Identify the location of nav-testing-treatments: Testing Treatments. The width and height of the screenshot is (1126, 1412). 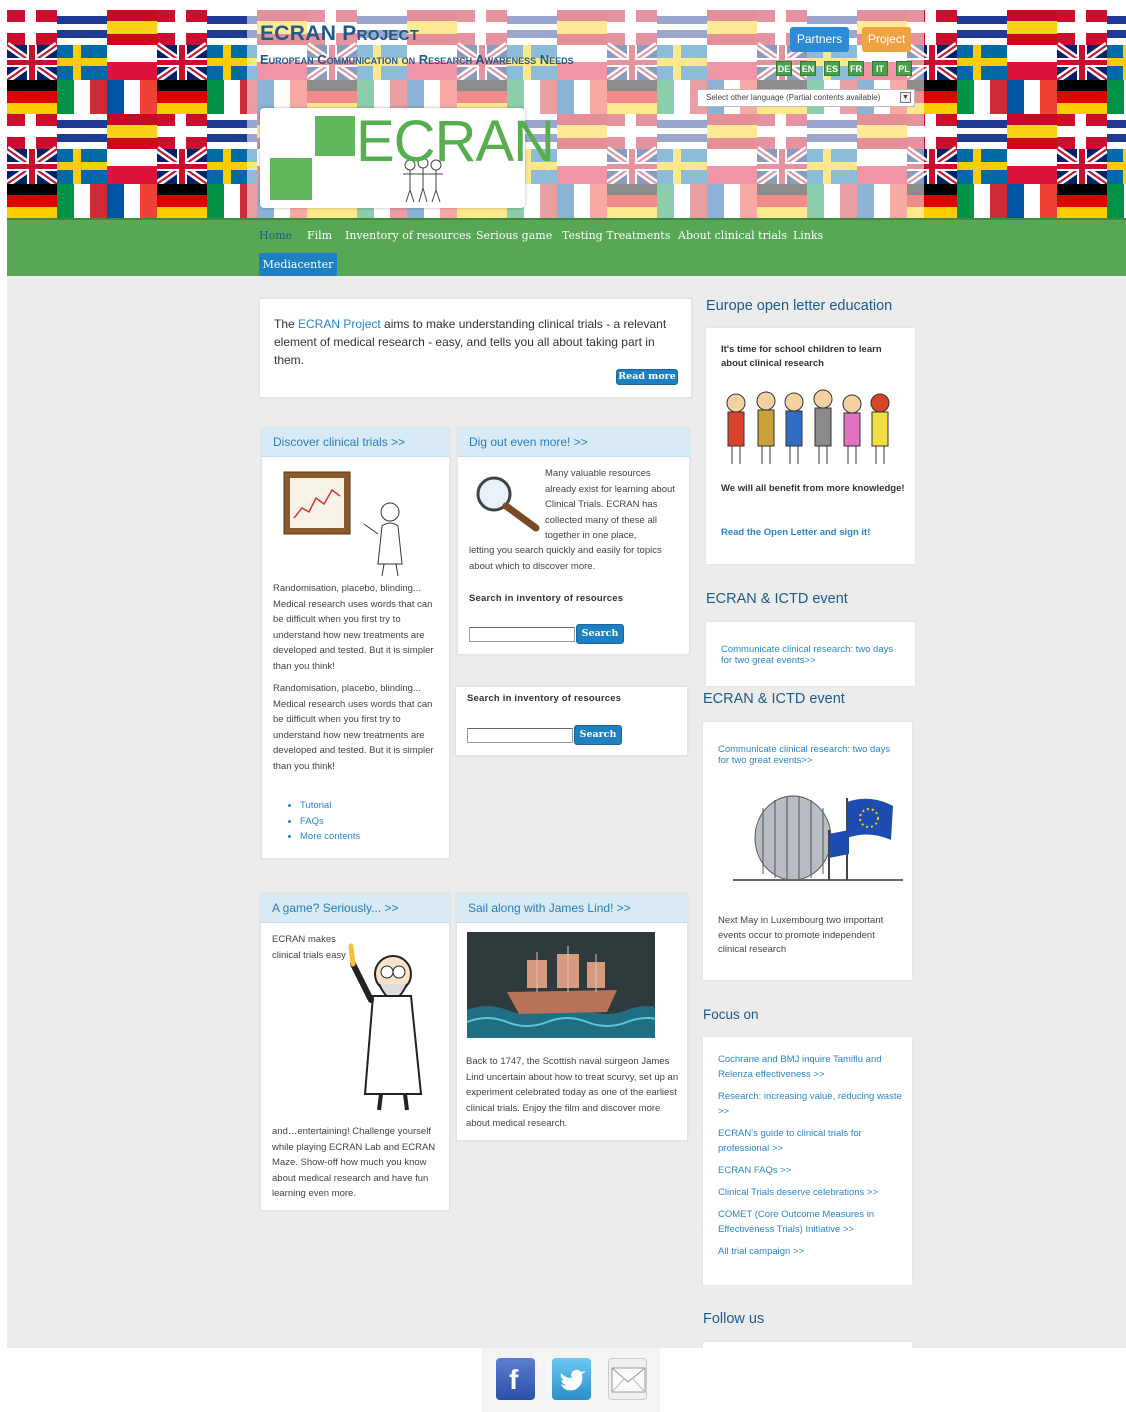
(616, 235).